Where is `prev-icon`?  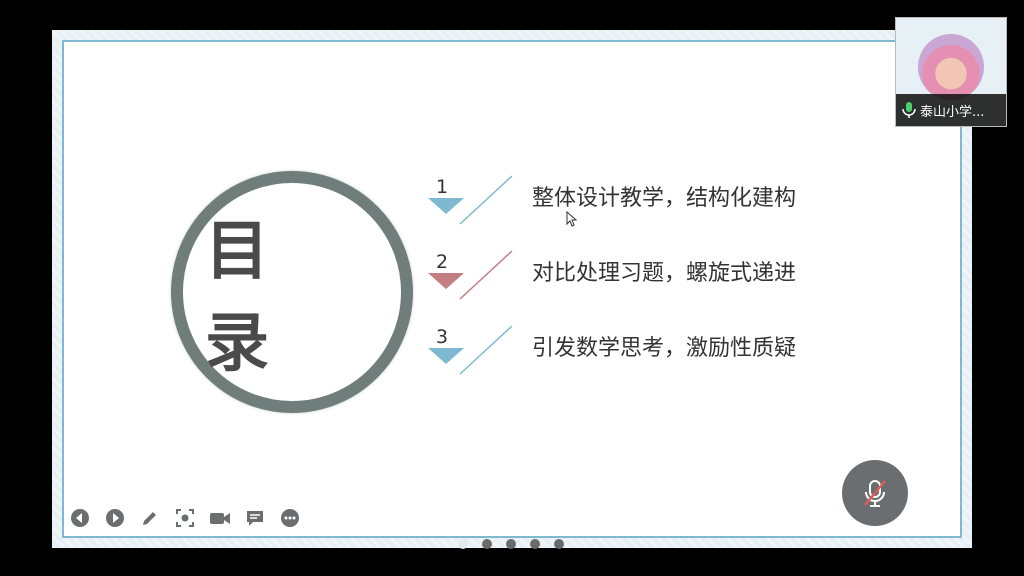 prev-icon is located at coordinates (80, 518).